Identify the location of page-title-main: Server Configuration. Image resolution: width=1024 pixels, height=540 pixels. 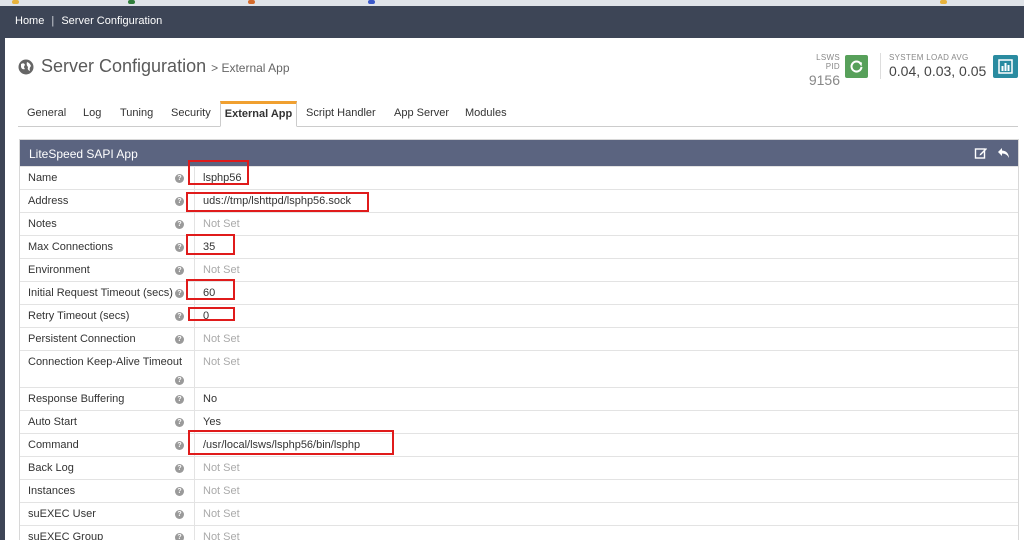
(124, 66).